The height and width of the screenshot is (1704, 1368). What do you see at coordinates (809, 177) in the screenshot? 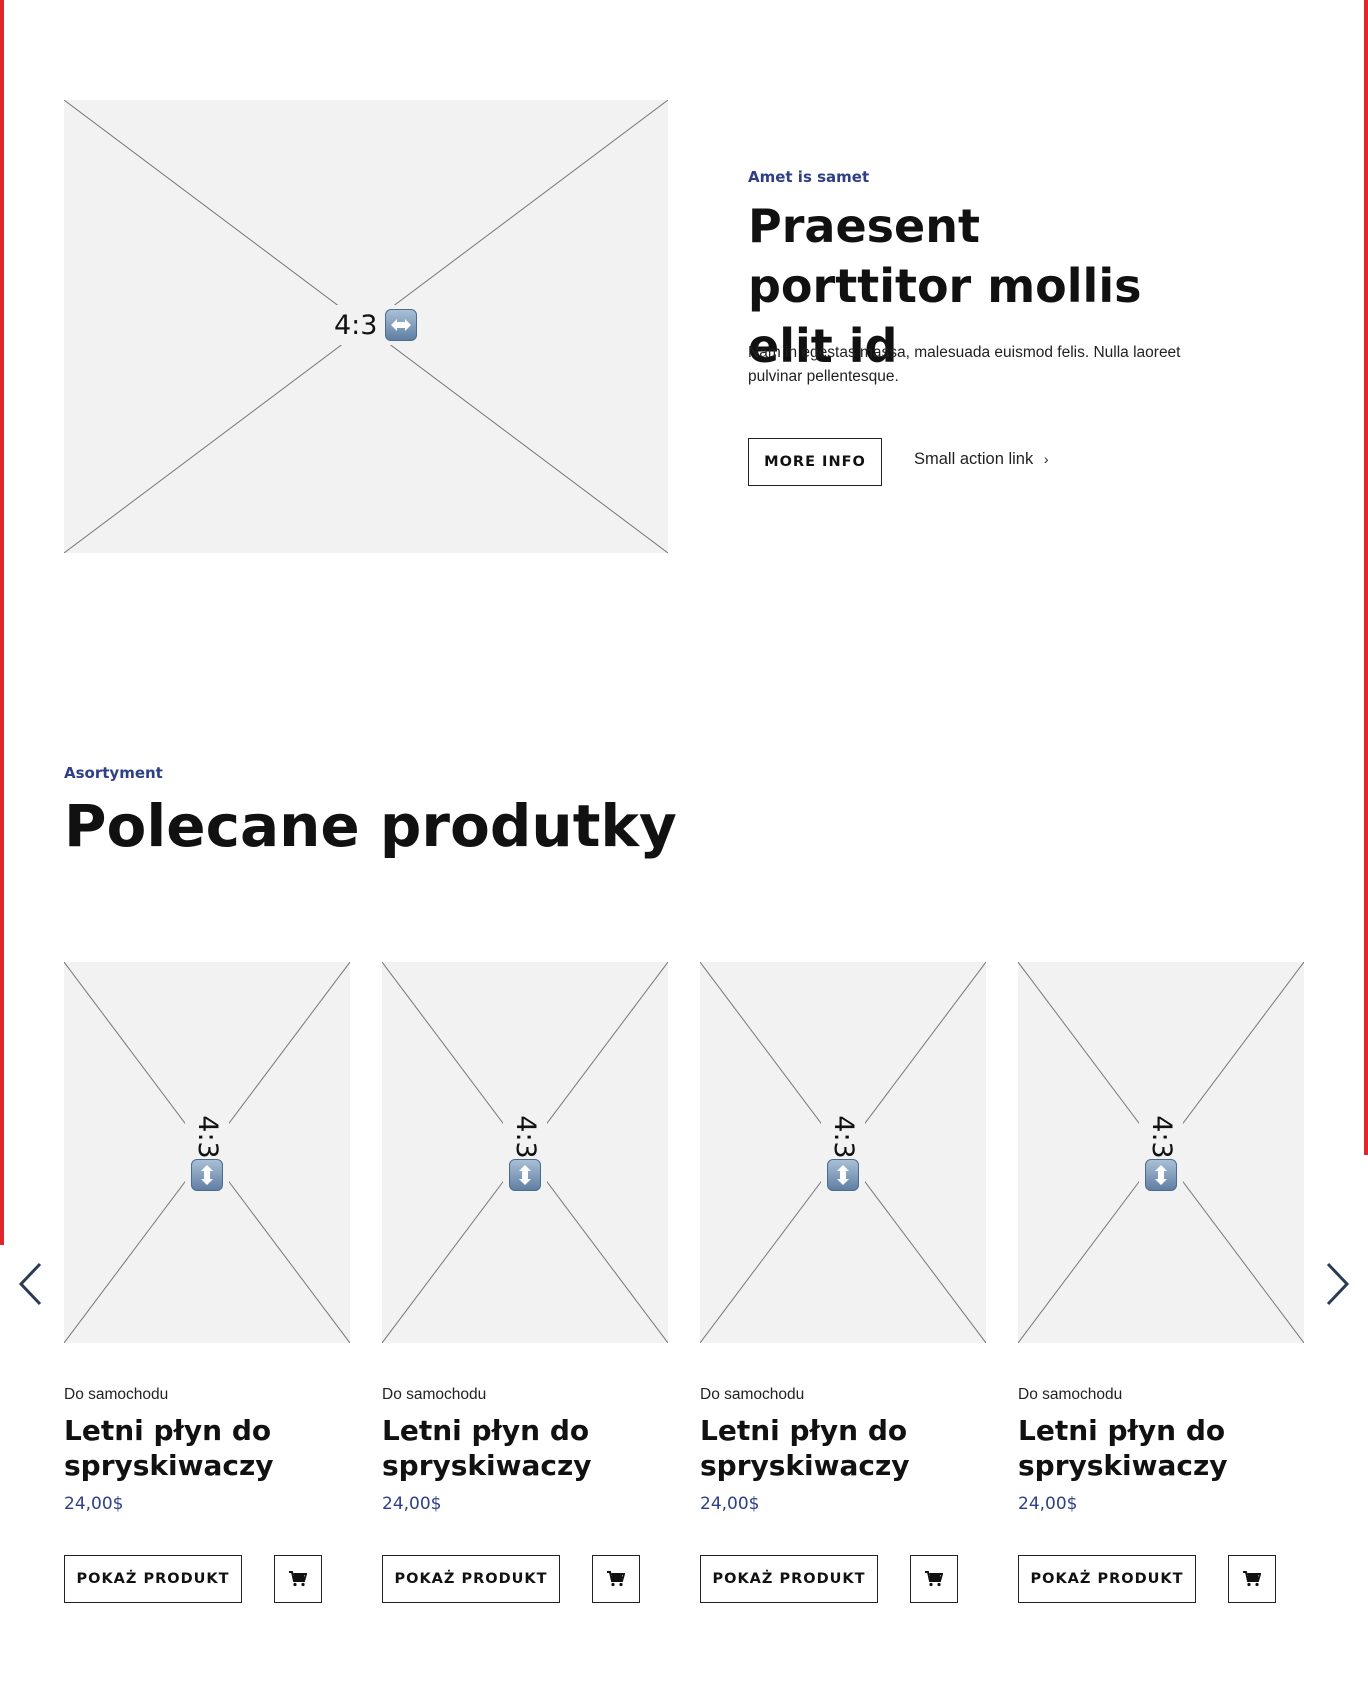
I see `hero-eyebrow: Amet is samet` at bounding box center [809, 177].